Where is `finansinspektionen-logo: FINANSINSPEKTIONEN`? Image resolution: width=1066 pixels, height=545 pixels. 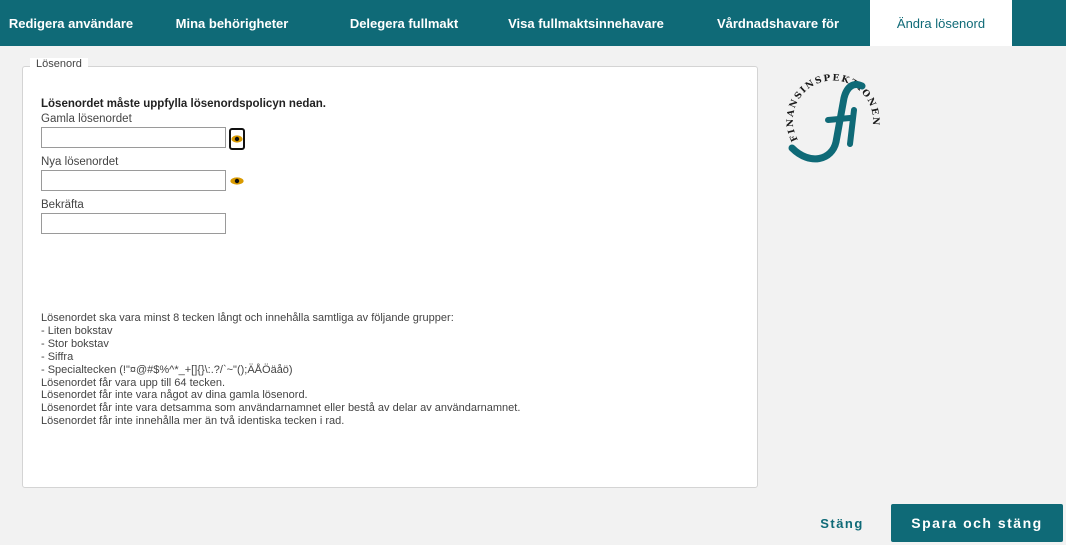
finansinspektionen-logo: FINANSINSPEKTIONEN is located at coordinates (833, 118).